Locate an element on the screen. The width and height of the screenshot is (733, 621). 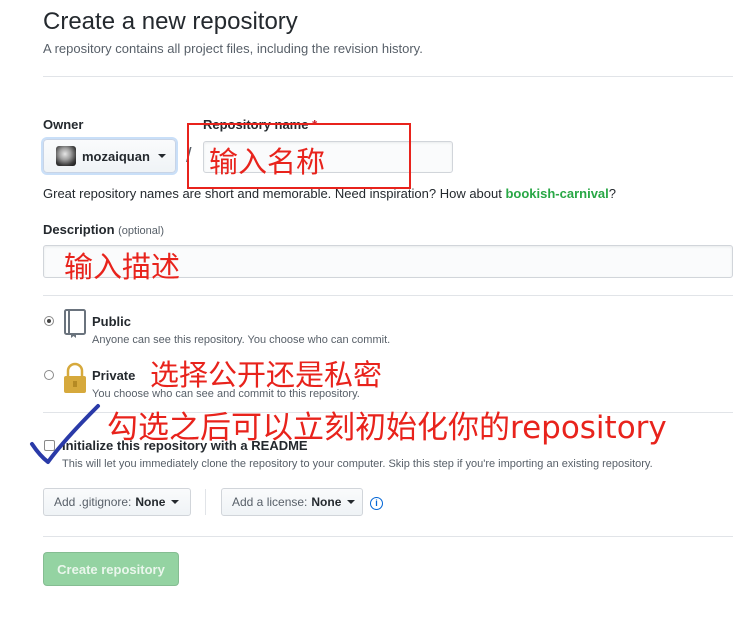
license-label: Add a license: is located at coordinates (270, 502).